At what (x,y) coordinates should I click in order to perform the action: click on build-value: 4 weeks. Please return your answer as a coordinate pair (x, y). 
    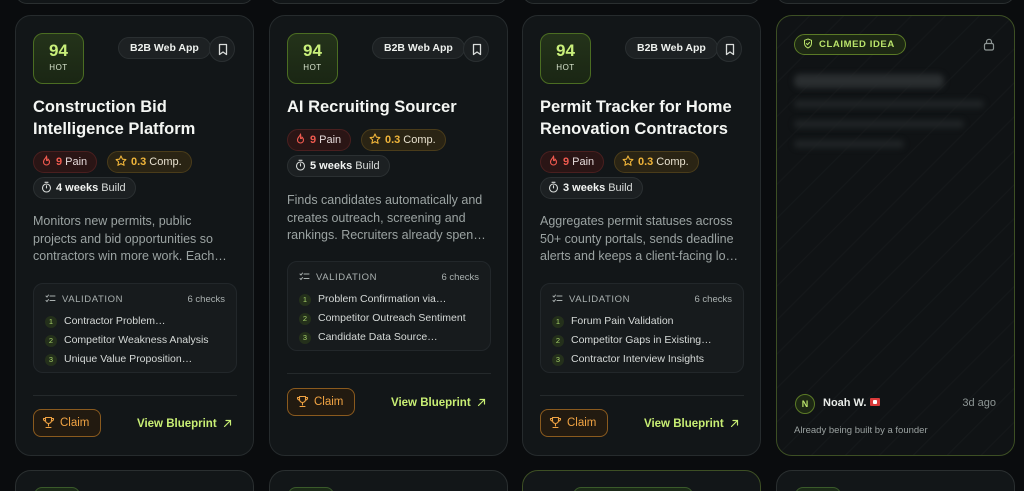
    Looking at the image, I should click on (77, 188).